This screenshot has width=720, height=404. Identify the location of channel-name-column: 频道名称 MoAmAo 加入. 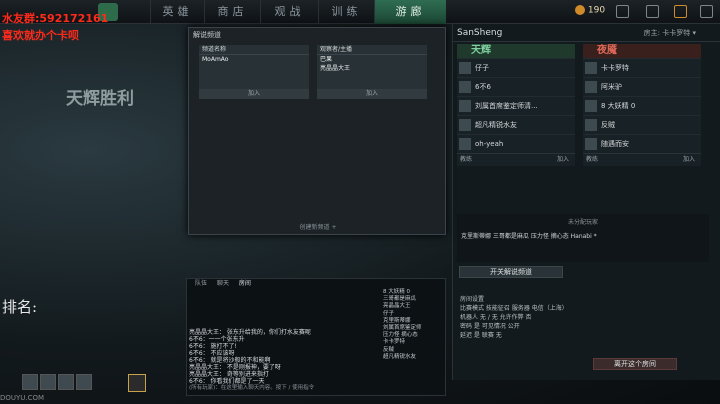
(254, 72).